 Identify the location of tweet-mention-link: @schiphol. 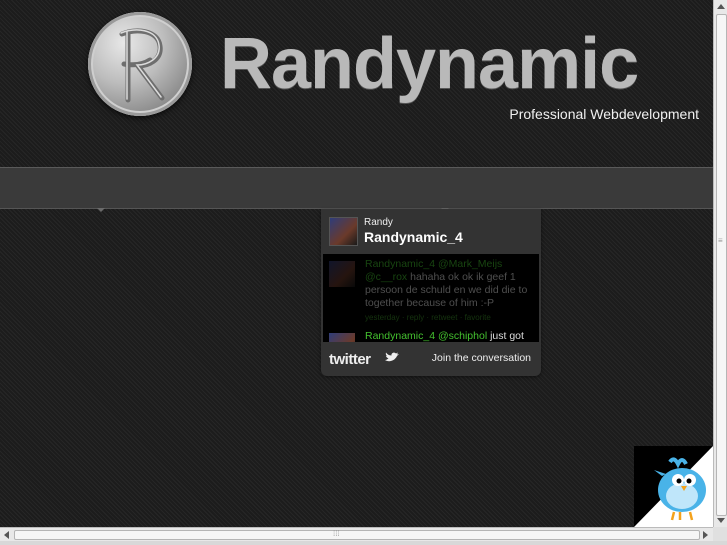
(462, 336).